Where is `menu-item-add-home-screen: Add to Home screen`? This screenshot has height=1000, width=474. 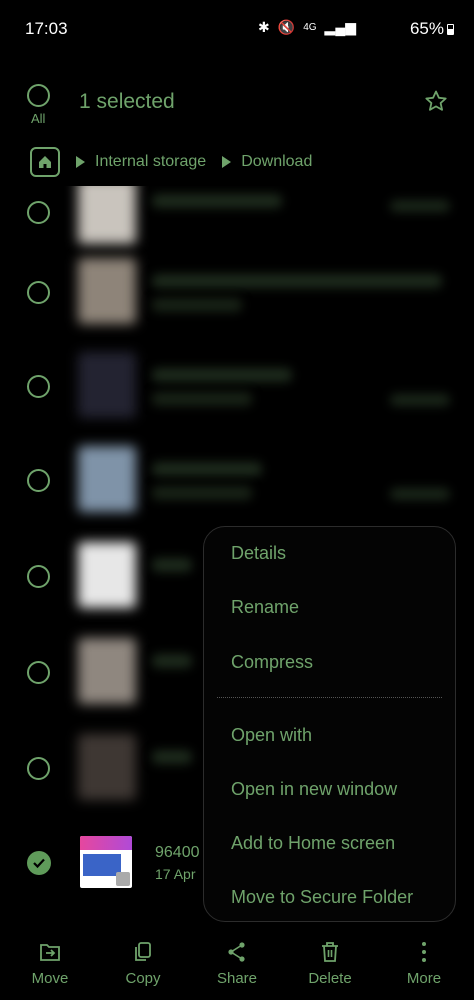 menu-item-add-home-screen: Add to Home screen is located at coordinates (313, 843).